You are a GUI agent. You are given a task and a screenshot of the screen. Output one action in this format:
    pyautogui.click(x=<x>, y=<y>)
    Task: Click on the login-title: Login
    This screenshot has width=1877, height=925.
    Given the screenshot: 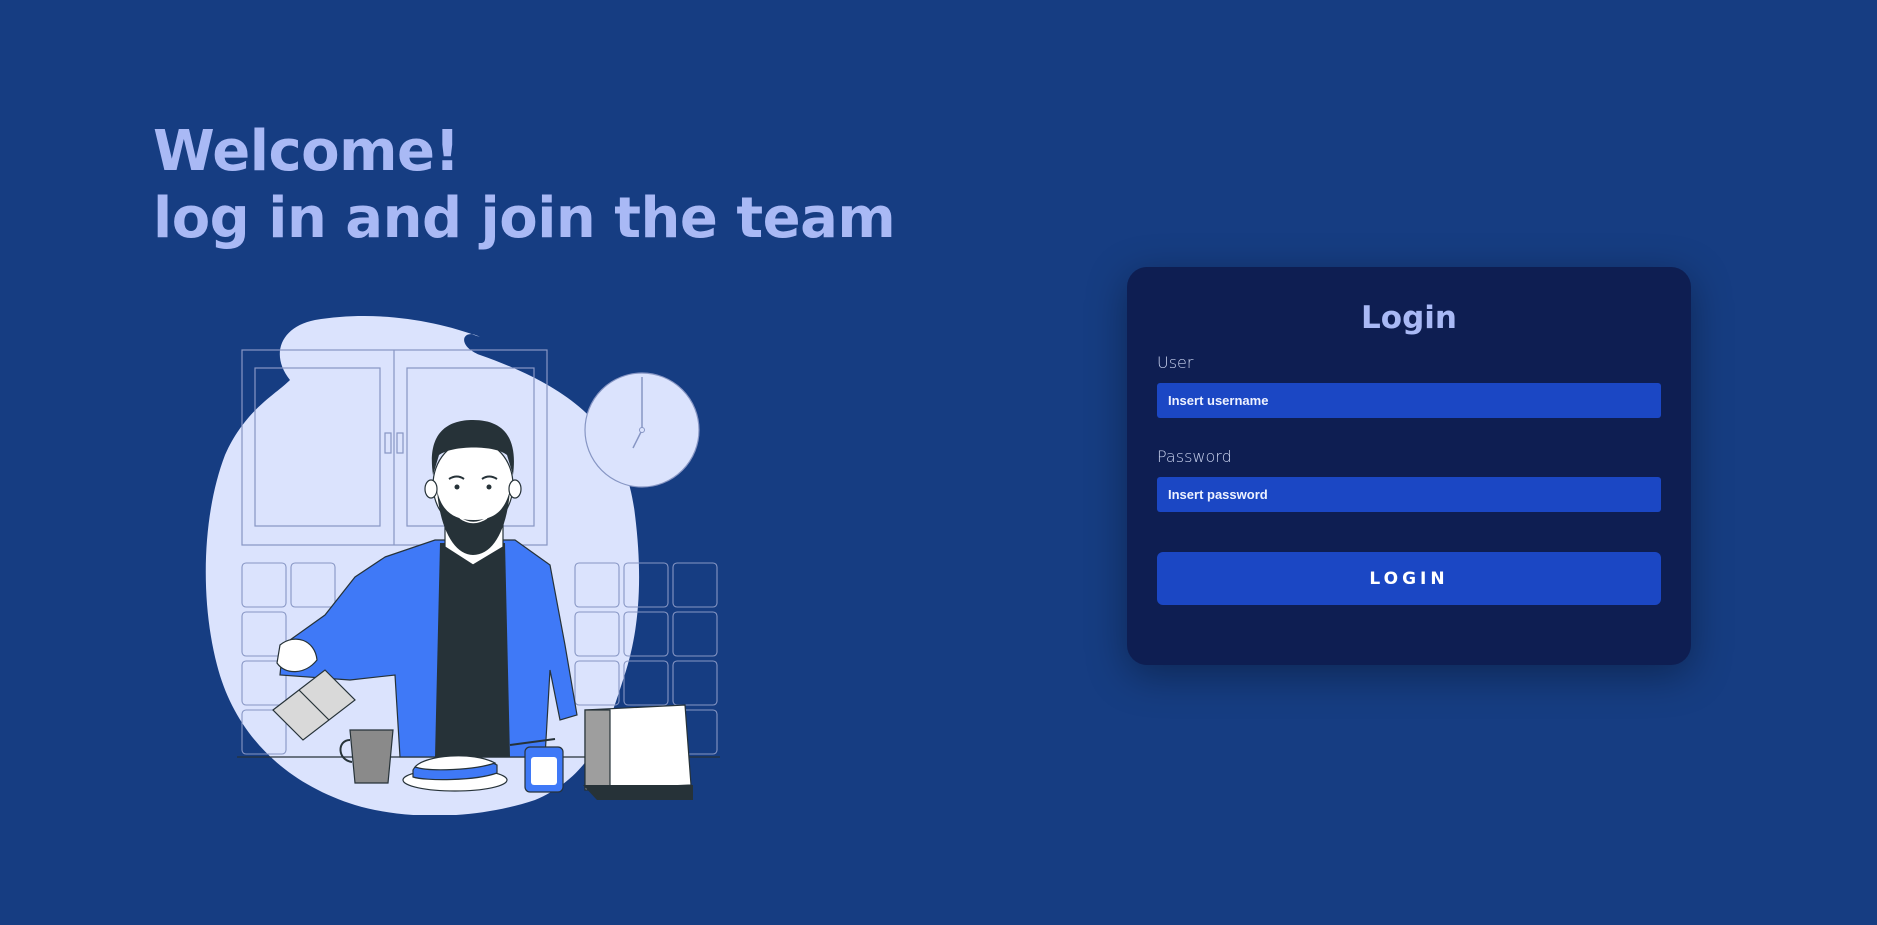 What is the action you would take?
    pyautogui.click(x=1409, y=318)
    